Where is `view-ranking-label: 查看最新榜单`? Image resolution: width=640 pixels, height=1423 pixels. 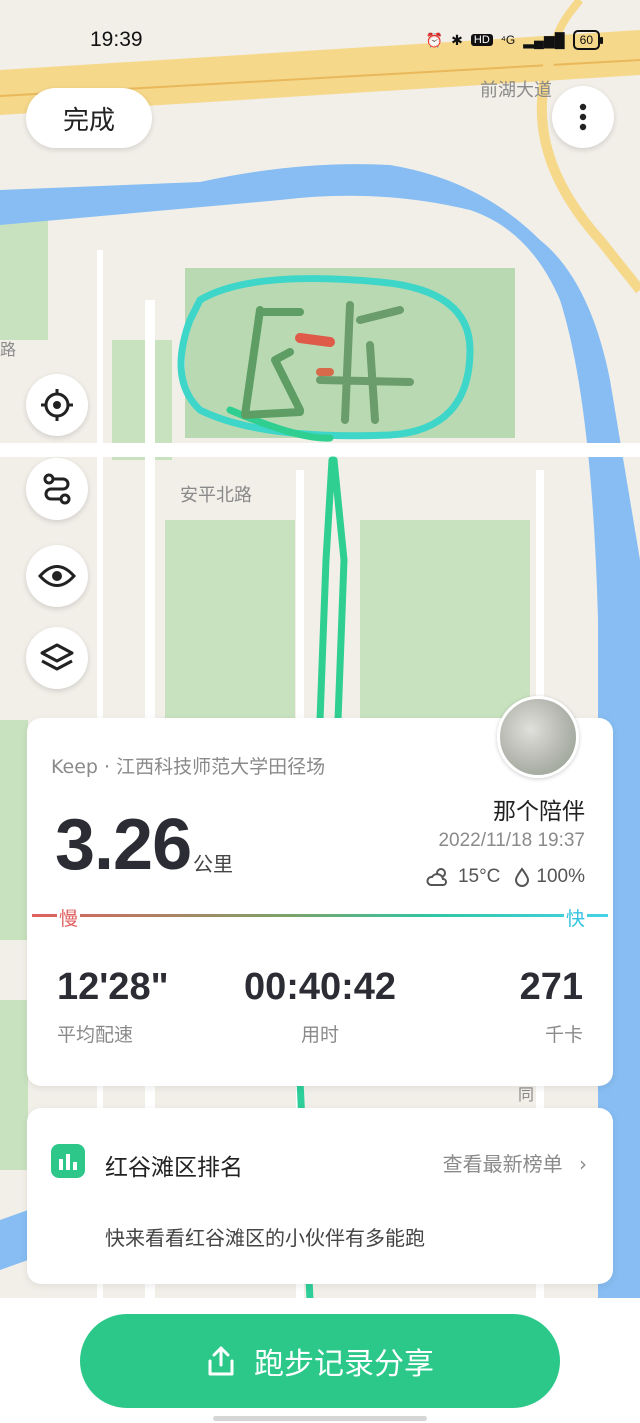 view-ranking-label: 查看最新榜单 is located at coordinates (502, 1164).